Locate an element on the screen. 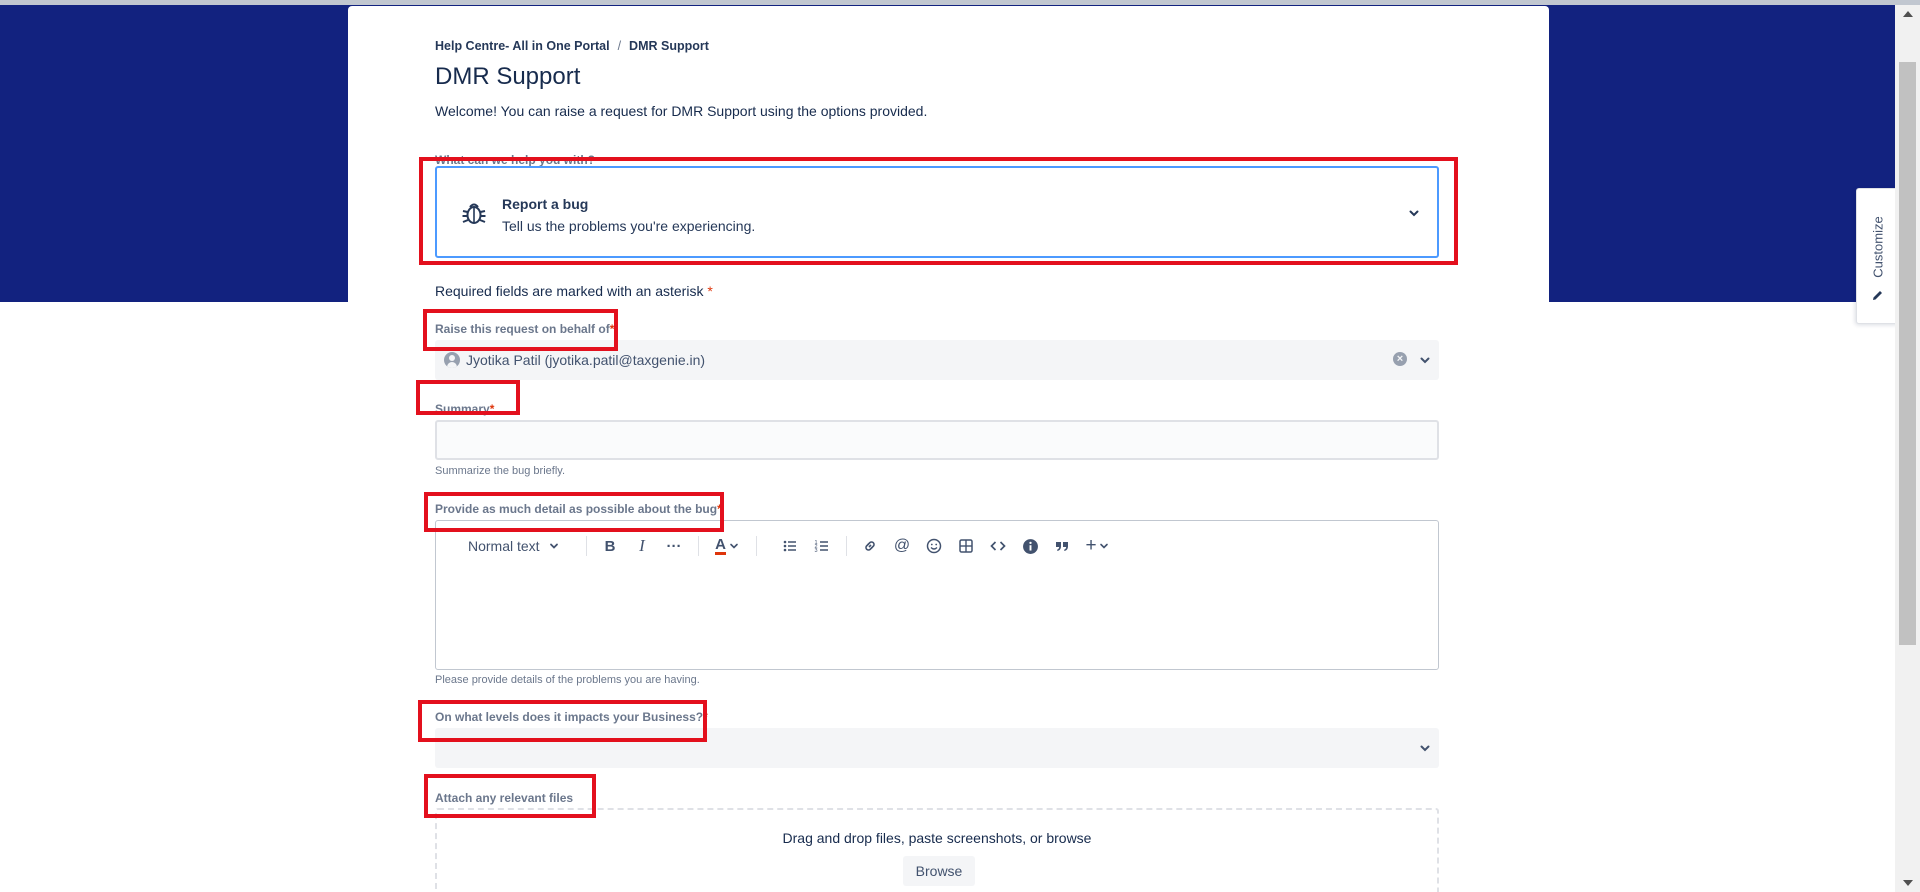  page-title: DMR Support is located at coordinates (508, 76).